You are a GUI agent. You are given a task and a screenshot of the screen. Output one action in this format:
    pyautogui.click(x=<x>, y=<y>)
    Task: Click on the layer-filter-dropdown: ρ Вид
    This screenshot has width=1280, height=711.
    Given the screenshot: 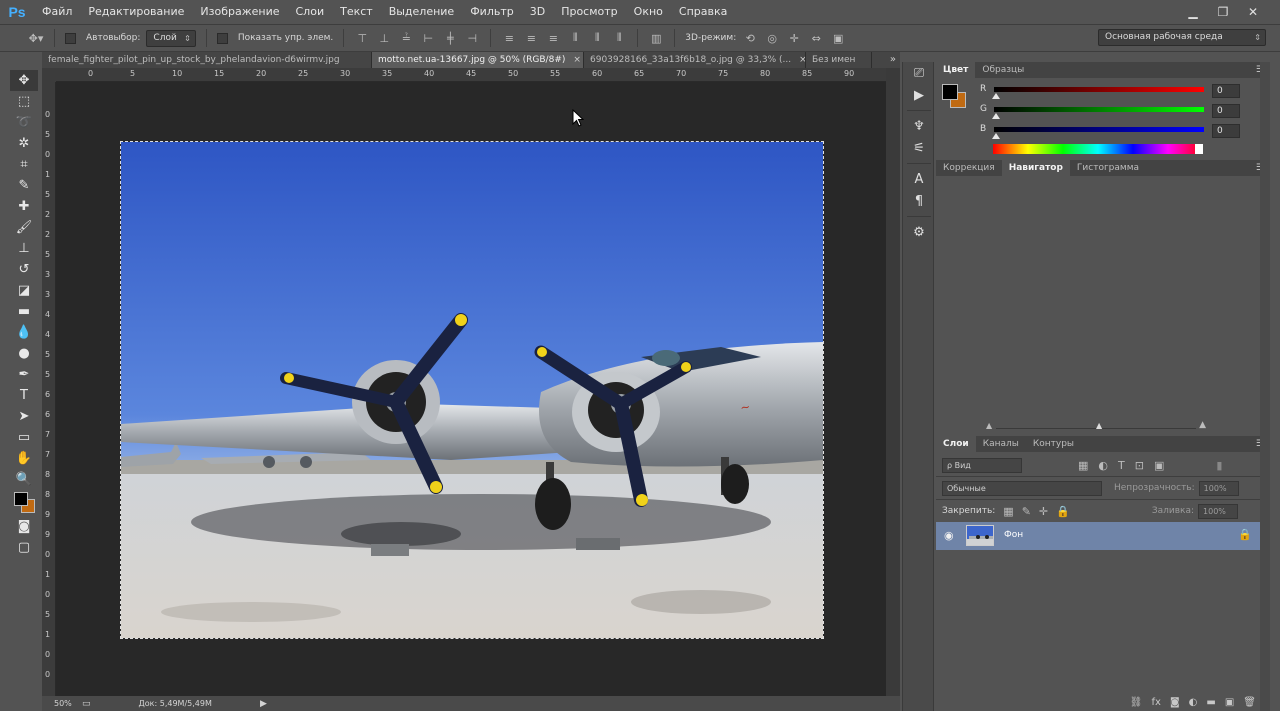 What is the action you would take?
    pyautogui.click(x=982, y=465)
    